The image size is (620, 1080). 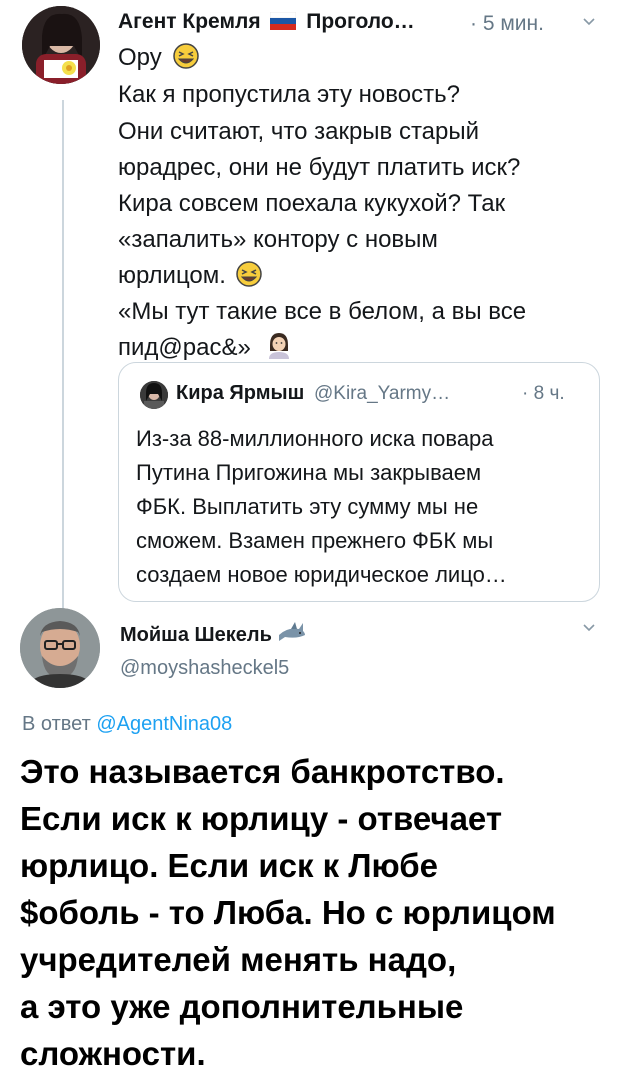 I want to click on reply-text-line: сложности., so click(x=113, y=1053).